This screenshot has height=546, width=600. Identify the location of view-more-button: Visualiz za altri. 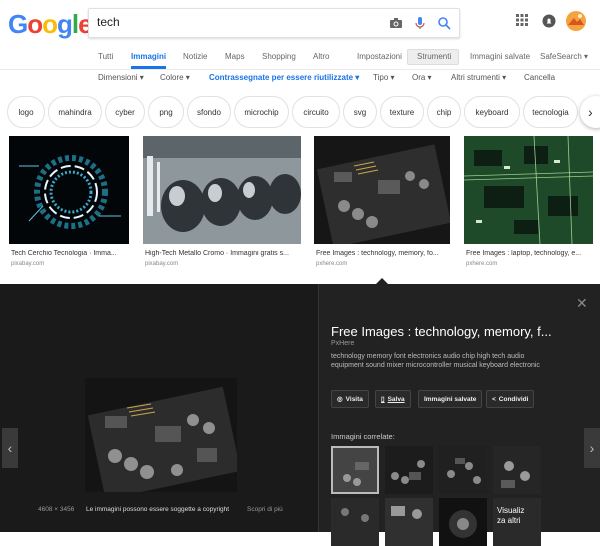
(517, 522).